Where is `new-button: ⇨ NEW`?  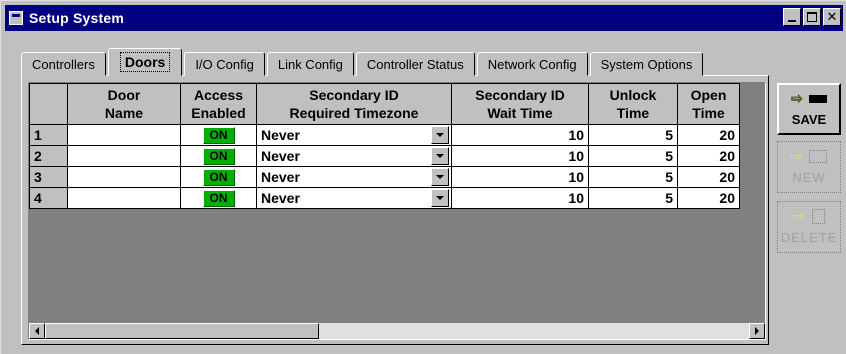
new-button: ⇨ NEW is located at coordinates (809, 167).